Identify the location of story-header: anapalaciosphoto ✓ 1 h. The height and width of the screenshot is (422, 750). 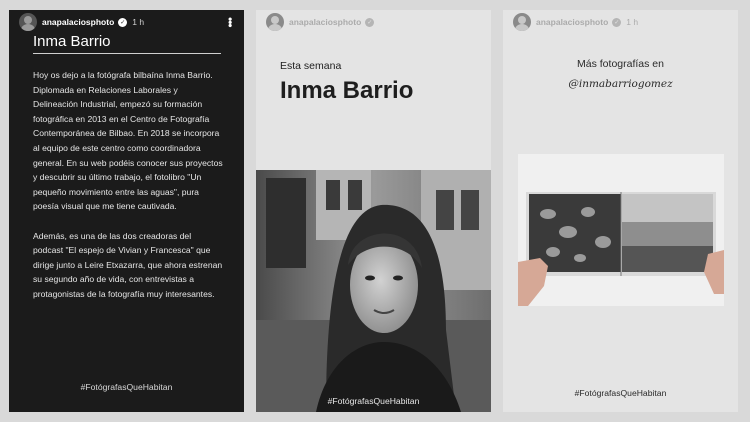
(620, 22).